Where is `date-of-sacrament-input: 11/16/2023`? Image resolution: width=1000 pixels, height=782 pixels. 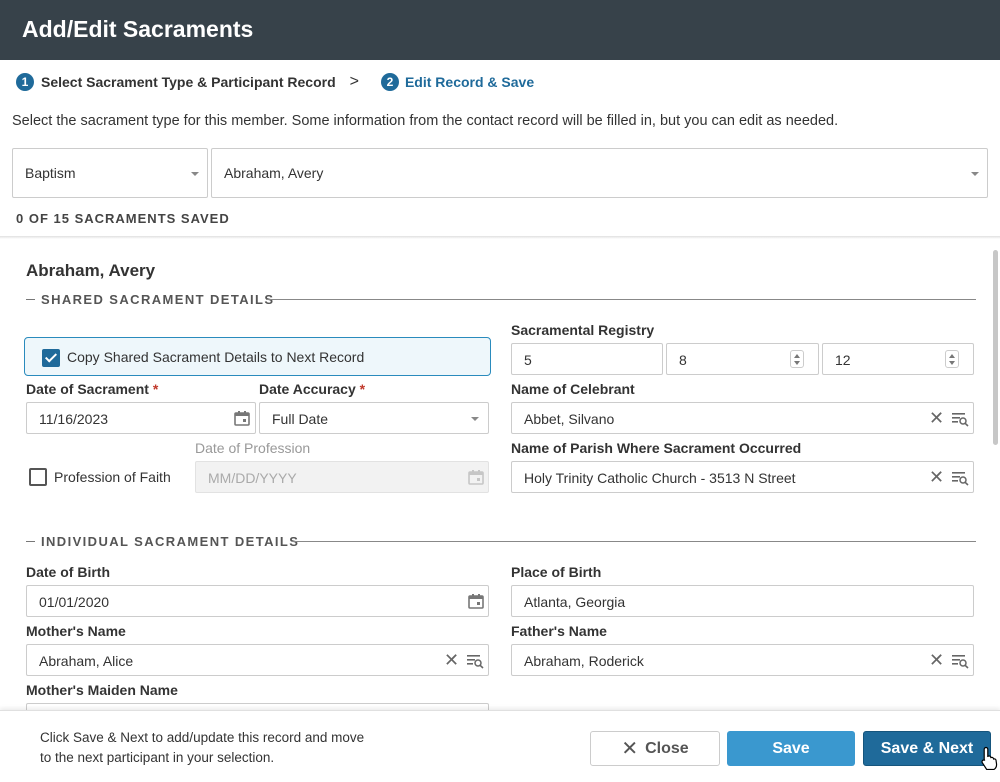
date-of-sacrament-input: 11/16/2023 is located at coordinates (141, 418).